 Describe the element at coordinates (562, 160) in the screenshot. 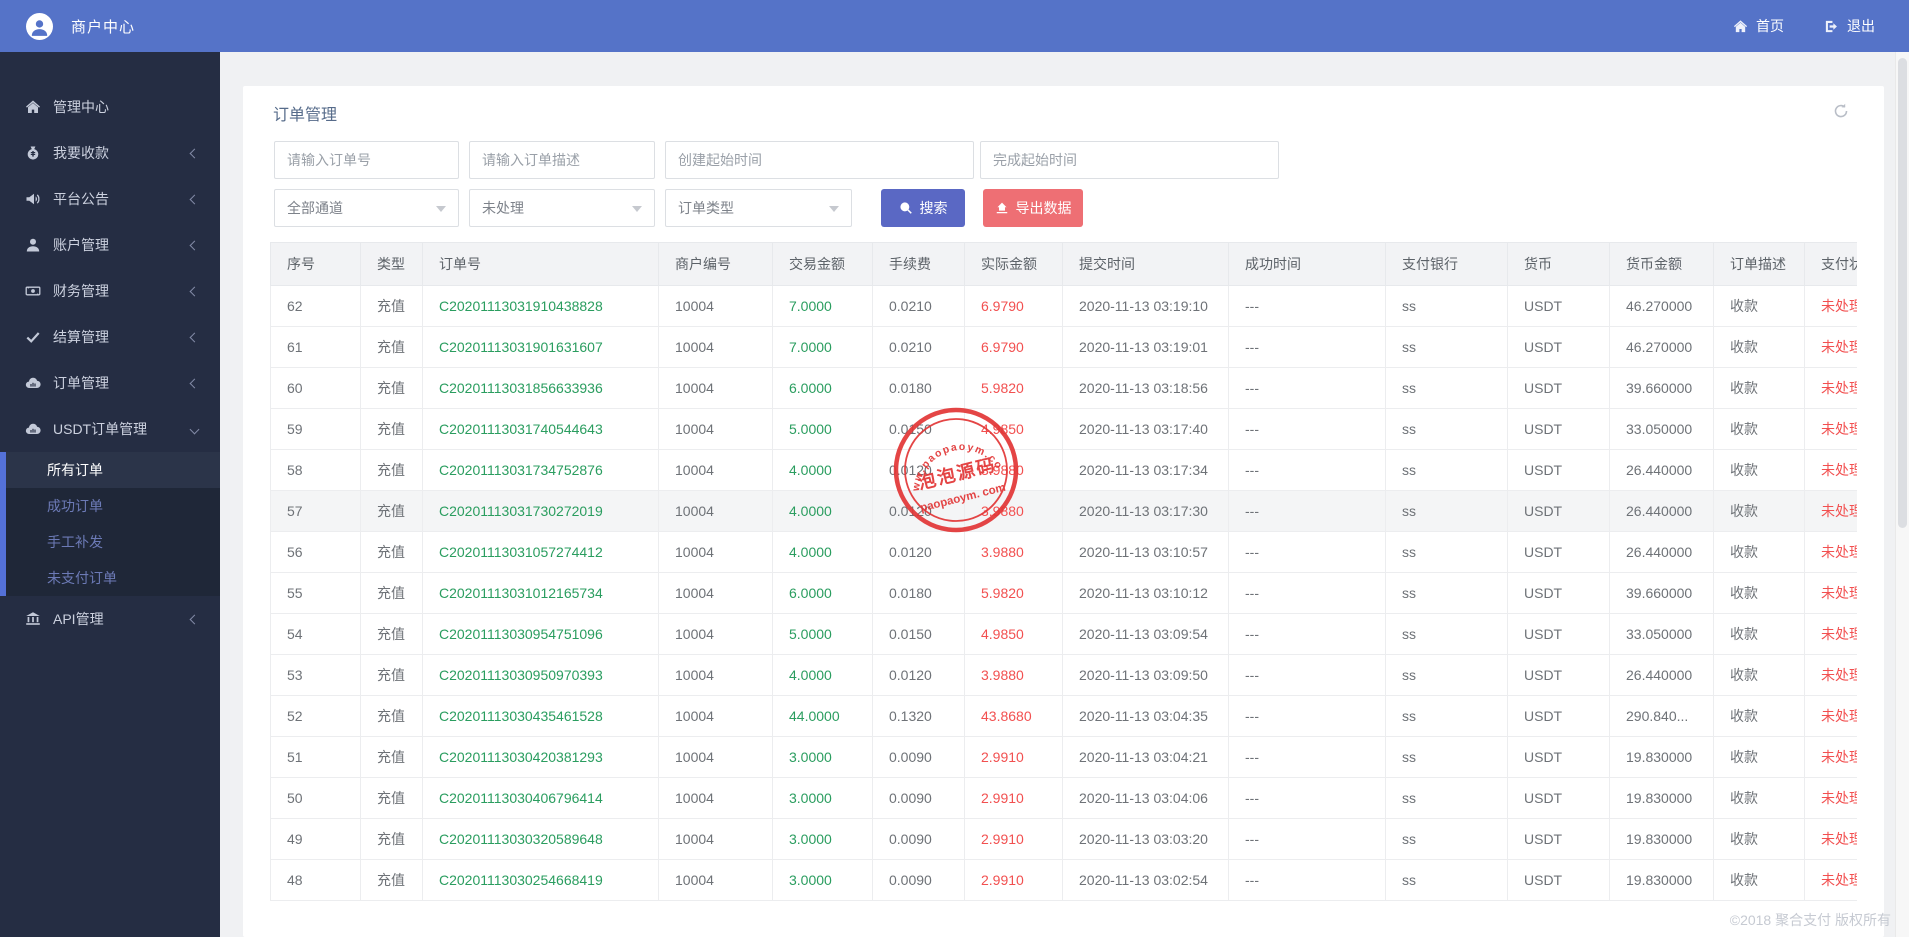

I see `order-desc-input` at that location.